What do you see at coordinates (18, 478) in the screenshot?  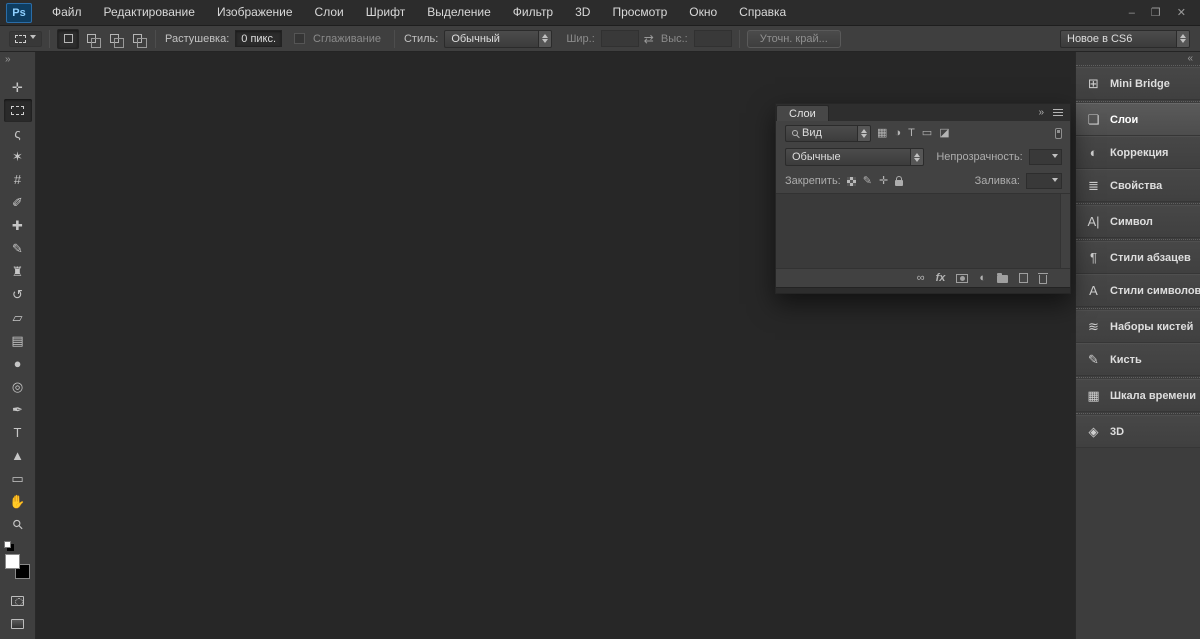 I see `rectangle-tool: ▭` at bounding box center [18, 478].